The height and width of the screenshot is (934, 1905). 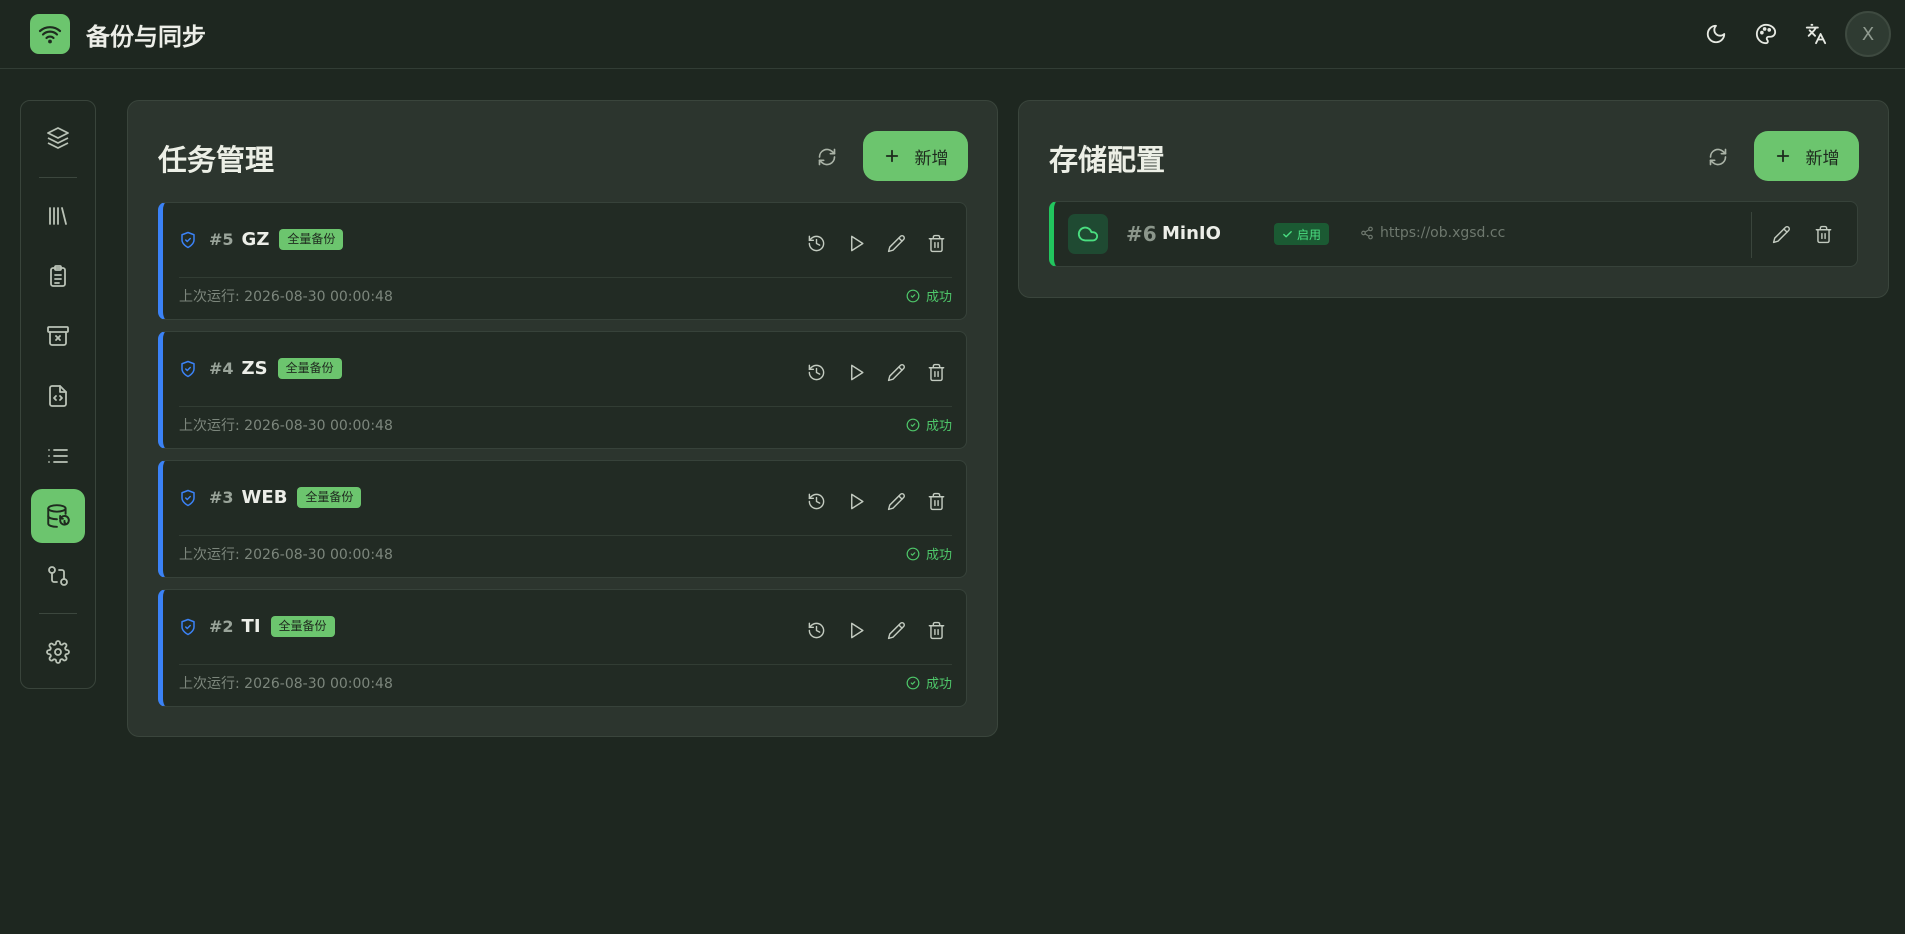 I want to click on check-circle-icon, so click(x=913, y=424).